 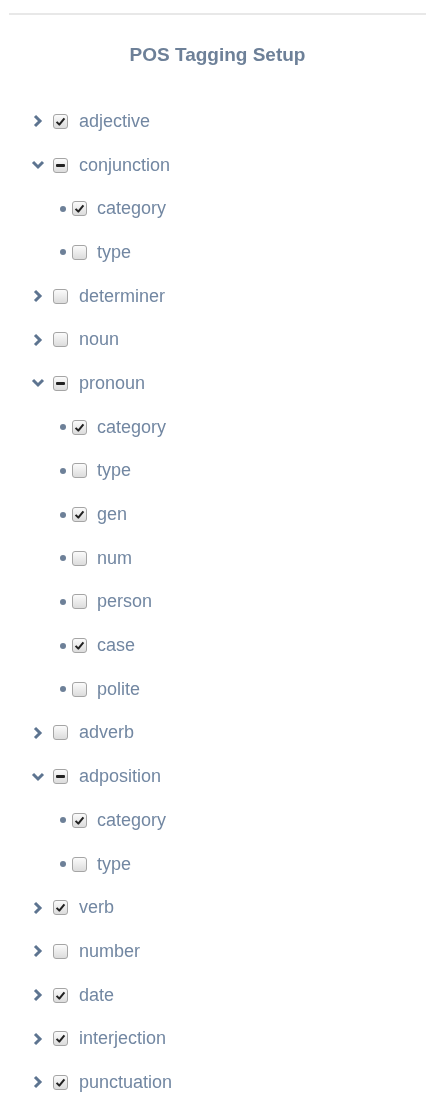 I want to click on tree-item-label: gen, so click(x=112, y=515).